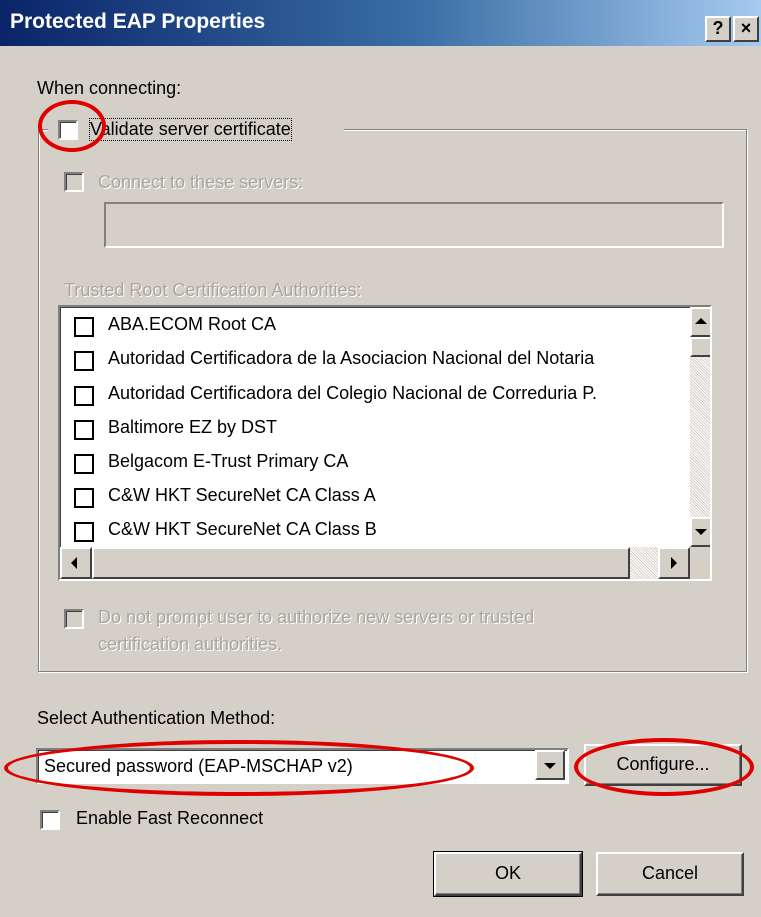 The image size is (761, 917). What do you see at coordinates (718, 29) in the screenshot?
I see `help-button: ?` at bounding box center [718, 29].